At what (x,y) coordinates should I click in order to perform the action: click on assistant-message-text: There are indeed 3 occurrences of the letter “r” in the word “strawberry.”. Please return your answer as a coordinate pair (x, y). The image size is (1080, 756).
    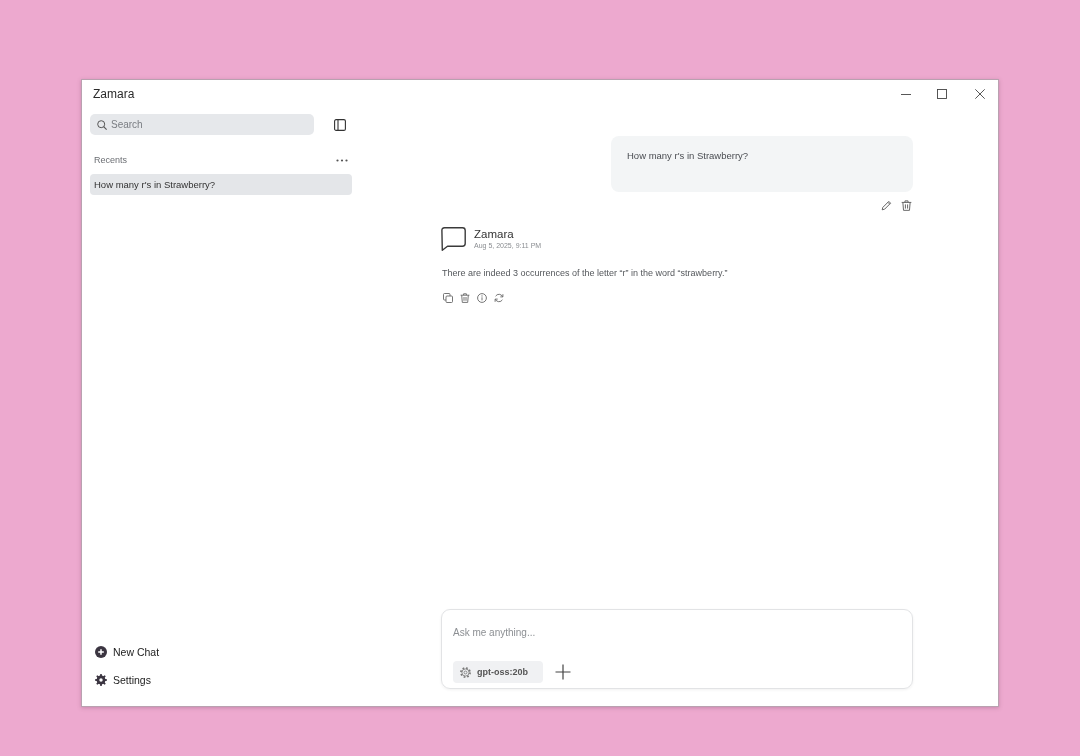
    Looking at the image, I should click on (585, 273).